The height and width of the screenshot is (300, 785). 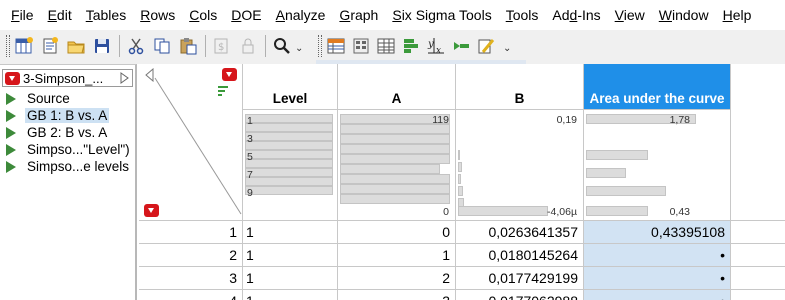 What do you see at coordinates (12, 78) in the screenshot?
I see `red-triangle-menu-icon` at bounding box center [12, 78].